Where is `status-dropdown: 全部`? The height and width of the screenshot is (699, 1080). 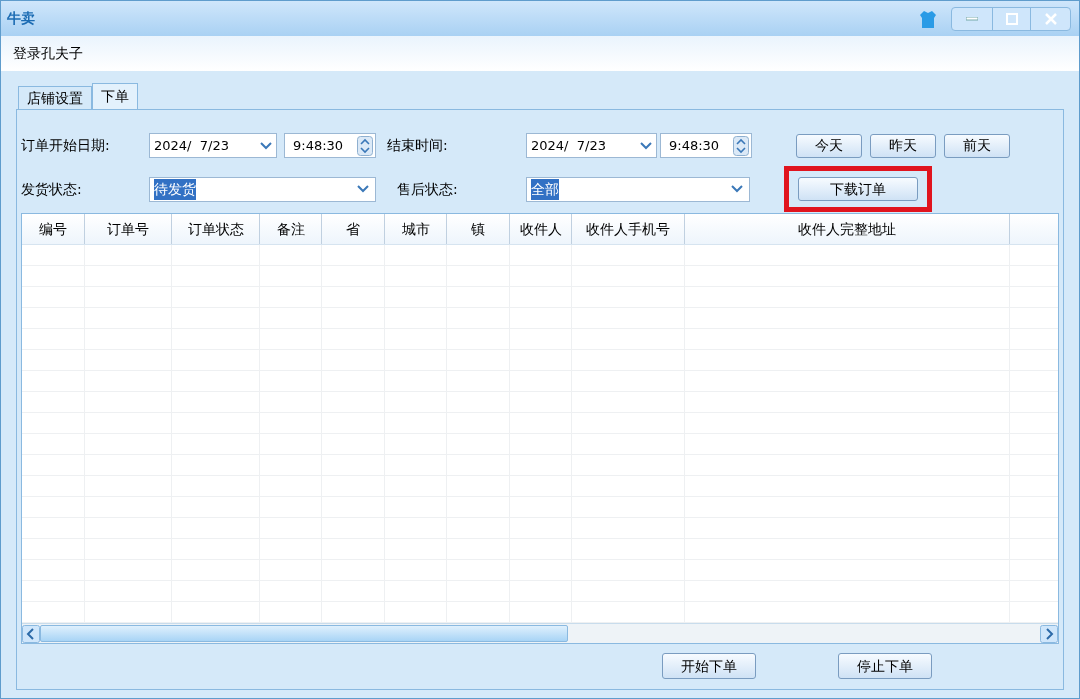 status-dropdown: 全部 is located at coordinates (638, 189).